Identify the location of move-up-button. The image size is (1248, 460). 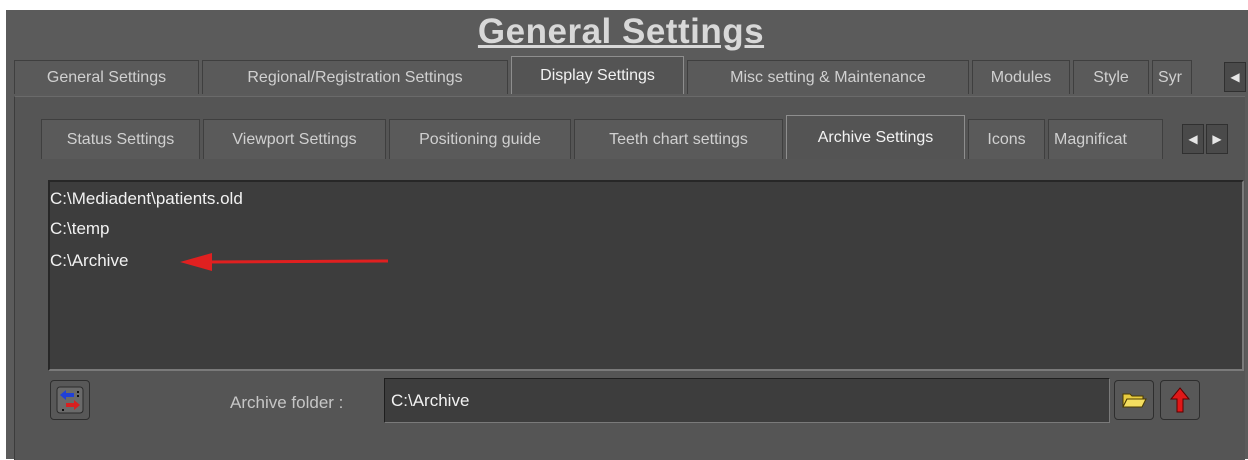
(1180, 400).